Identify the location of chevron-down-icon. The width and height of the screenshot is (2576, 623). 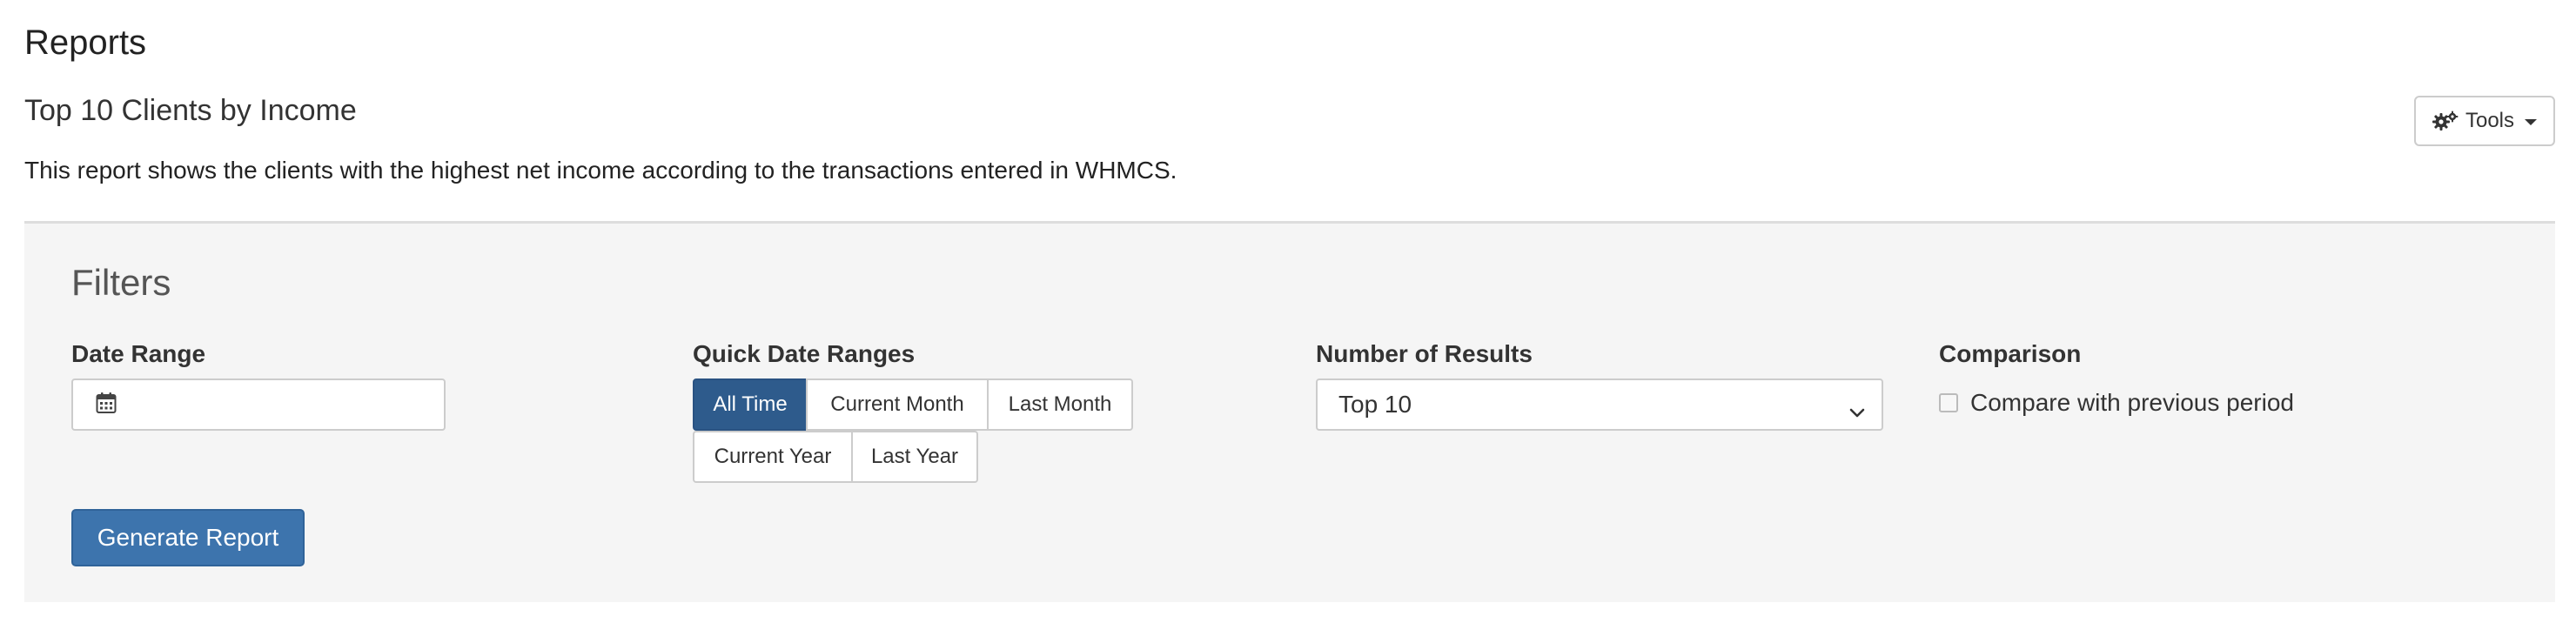
(1857, 411).